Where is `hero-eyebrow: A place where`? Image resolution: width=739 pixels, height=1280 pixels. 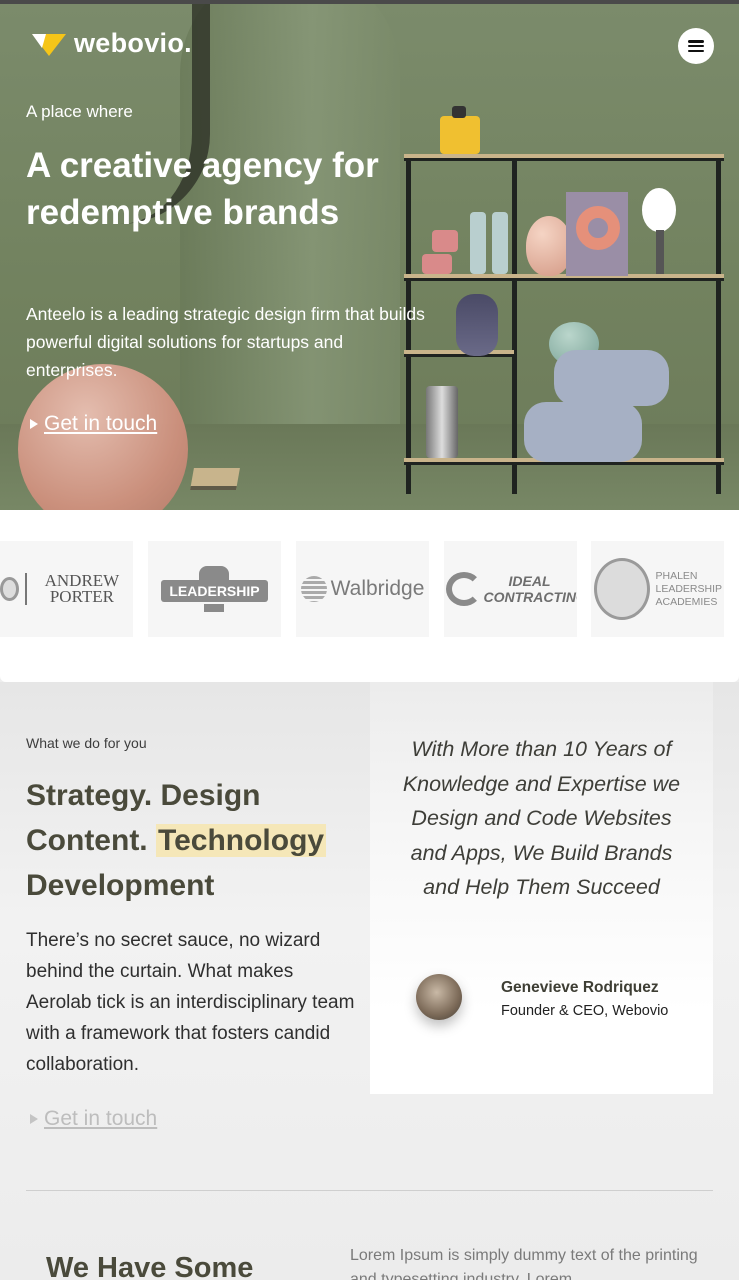 hero-eyebrow: A place where is located at coordinates (79, 111).